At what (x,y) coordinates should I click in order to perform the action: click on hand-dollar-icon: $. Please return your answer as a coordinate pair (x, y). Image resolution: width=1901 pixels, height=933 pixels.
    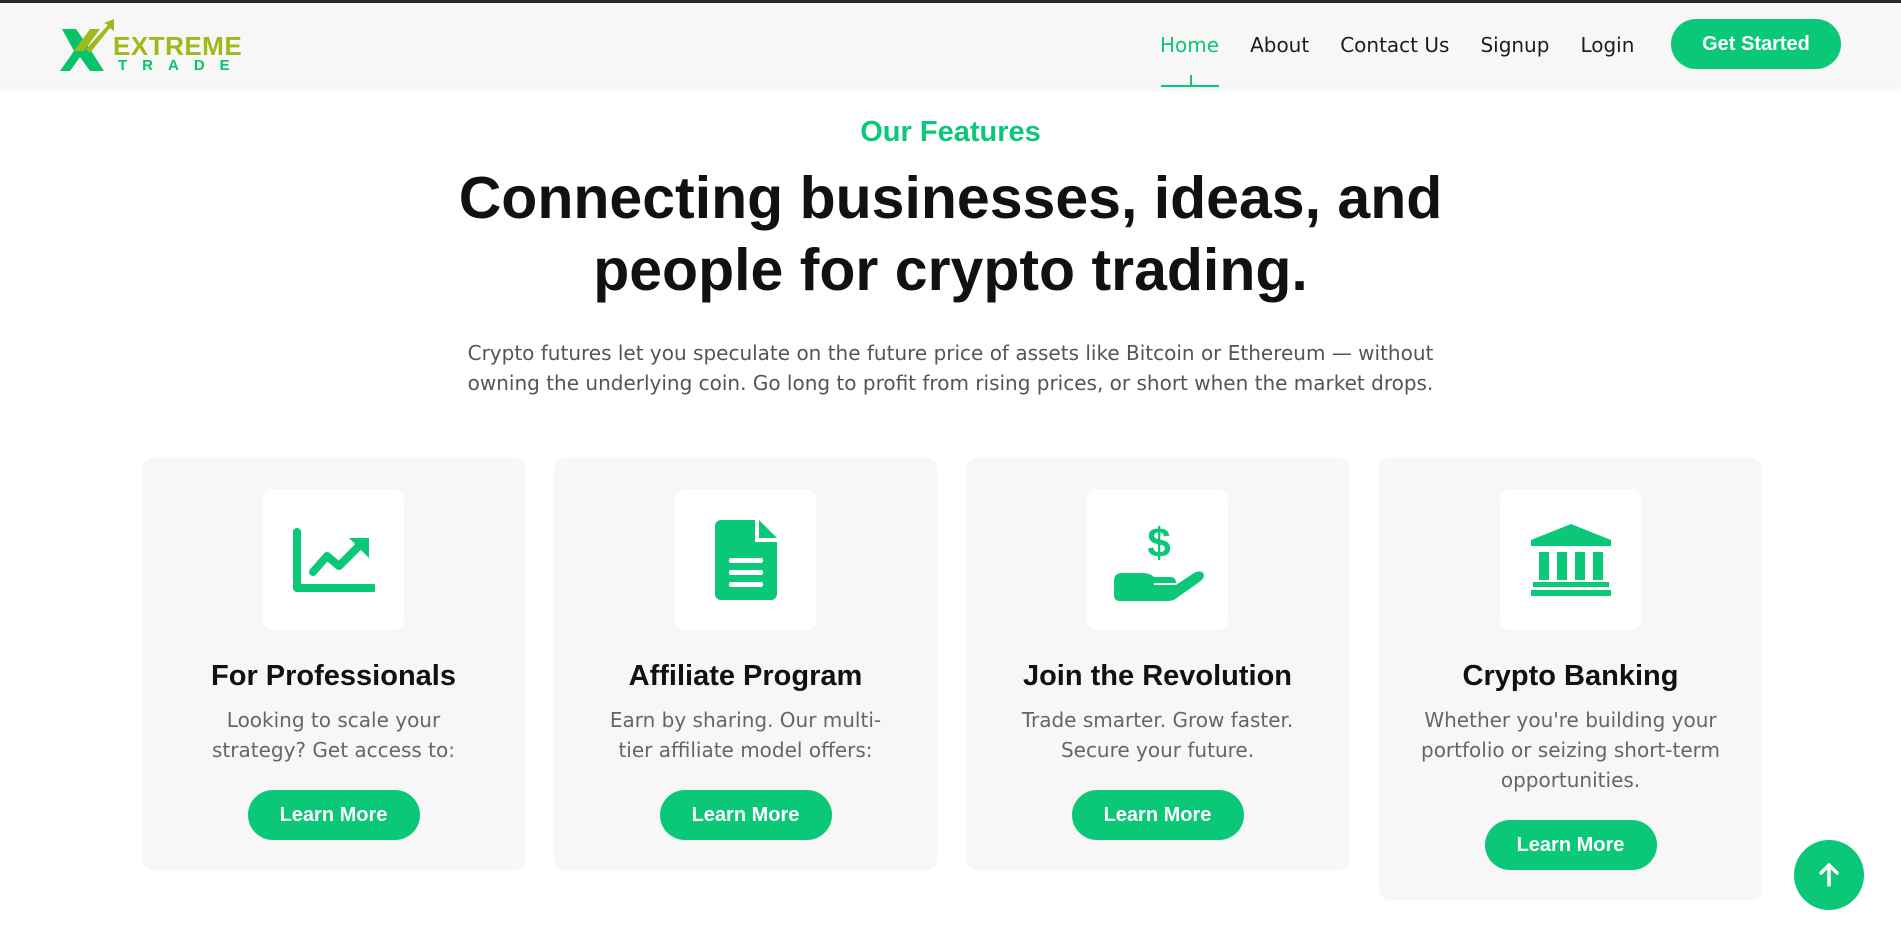
    Looking at the image, I should click on (1158, 560).